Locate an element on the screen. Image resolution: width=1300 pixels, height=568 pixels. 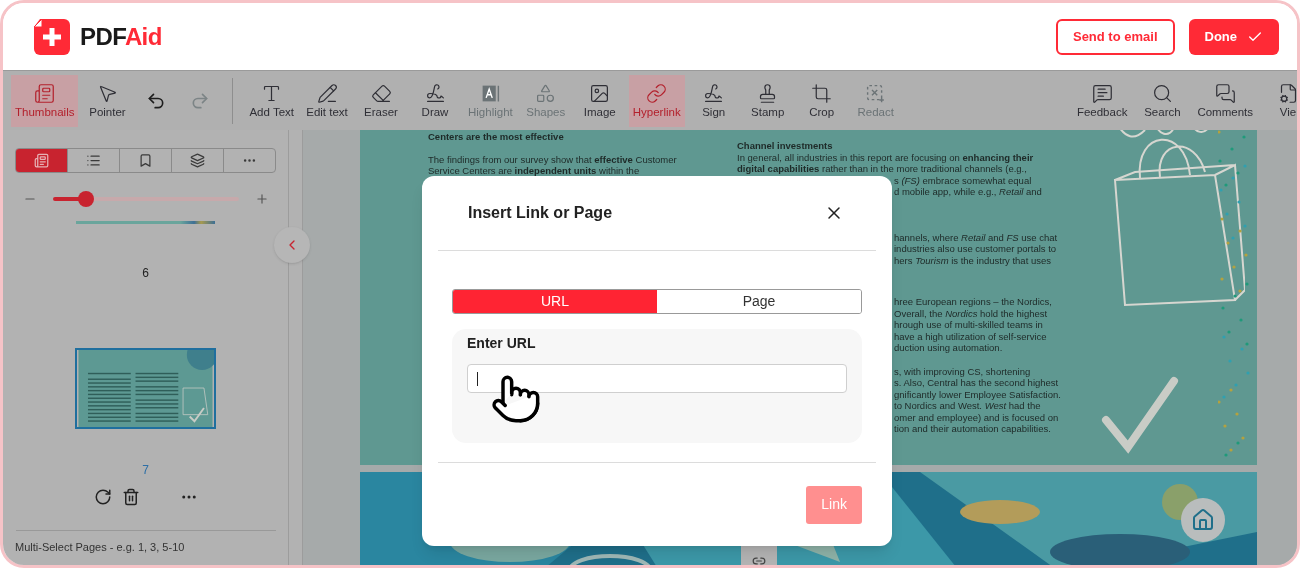
toolbar-button: Crop is located at coordinates (821, 100).